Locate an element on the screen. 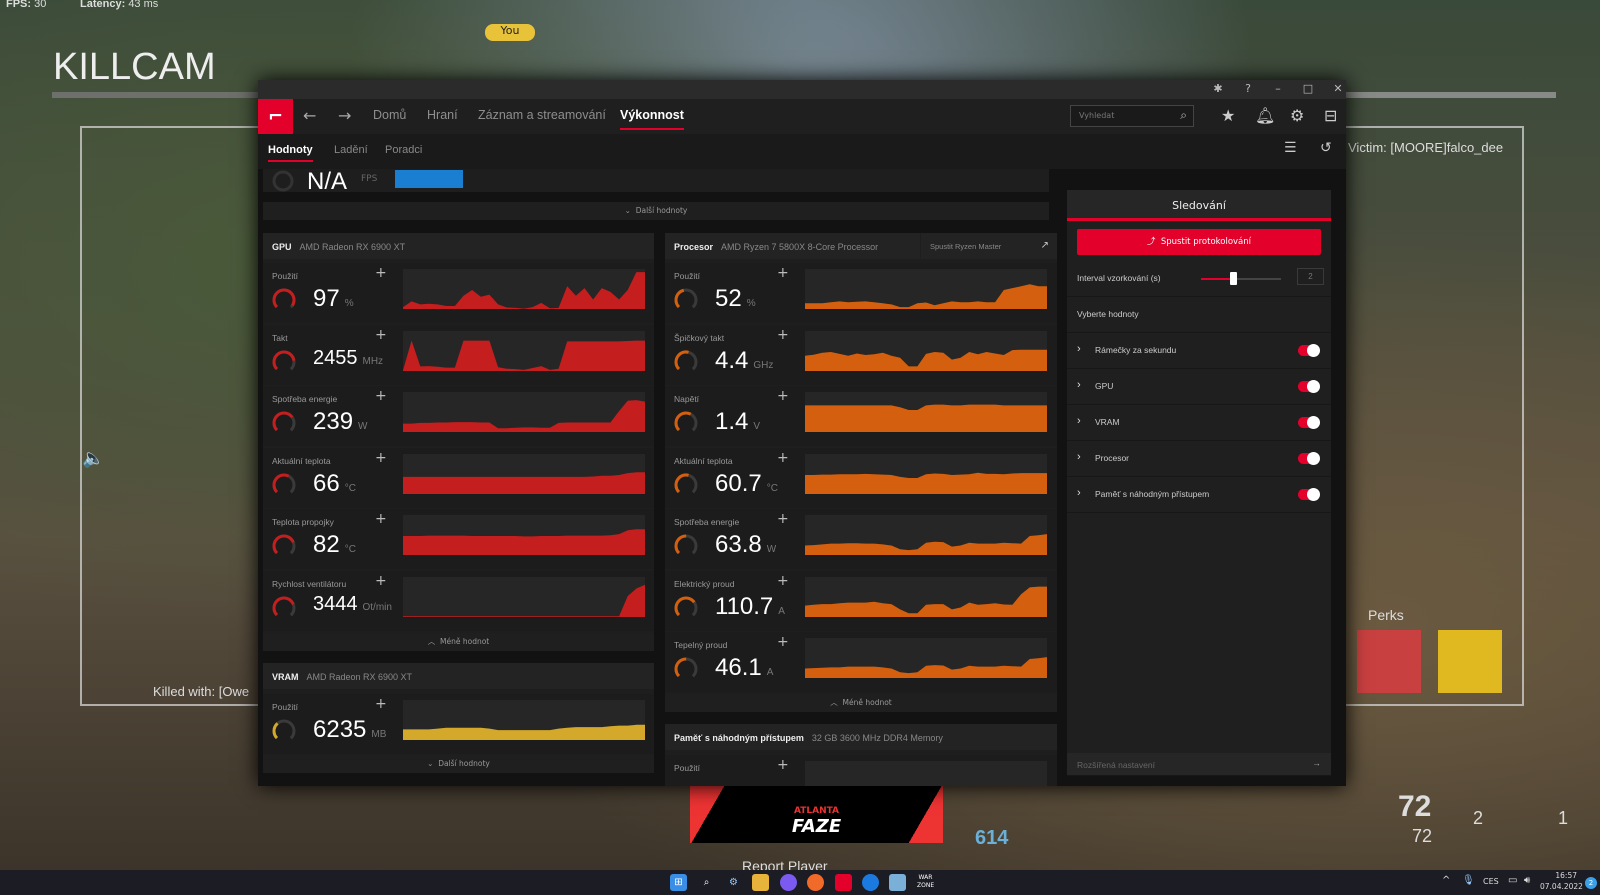  perks-label: Perks is located at coordinates (1386, 615).